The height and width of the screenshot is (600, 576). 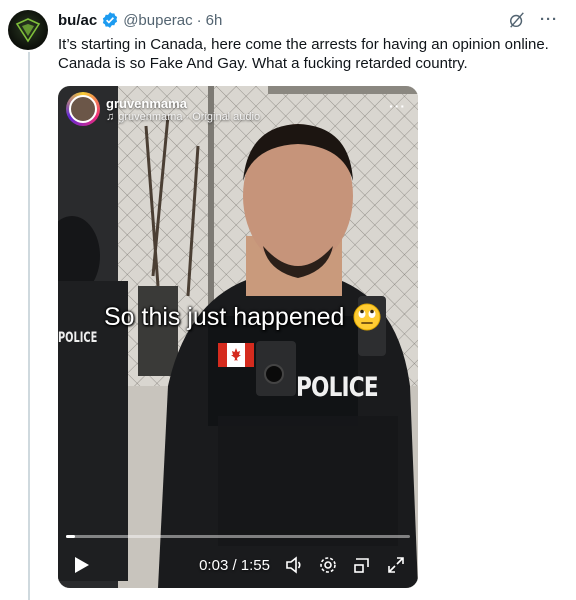 What do you see at coordinates (71, 536) in the screenshot?
I see `video-progress-fill` at bounding box center [71, 536].